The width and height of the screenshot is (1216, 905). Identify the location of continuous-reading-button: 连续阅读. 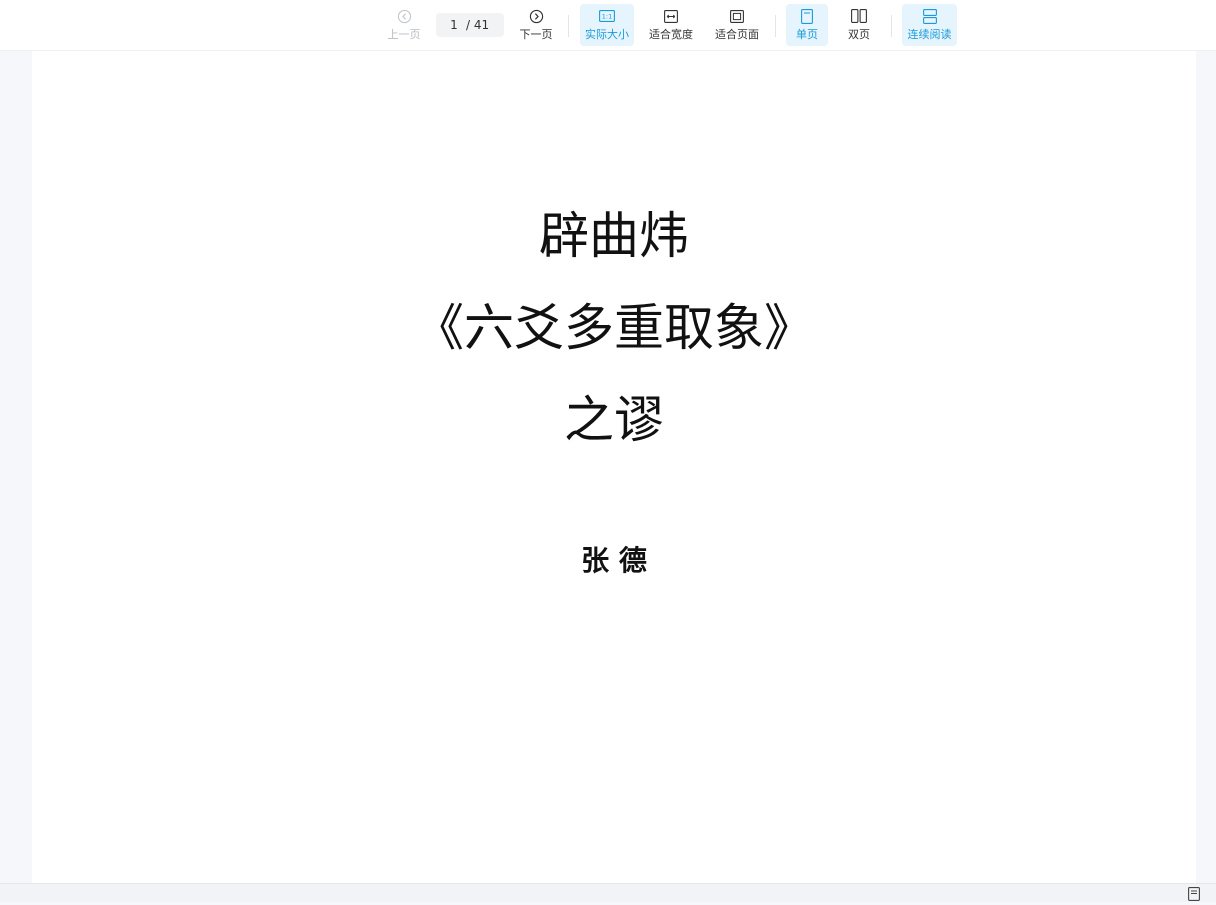
(929, 25).